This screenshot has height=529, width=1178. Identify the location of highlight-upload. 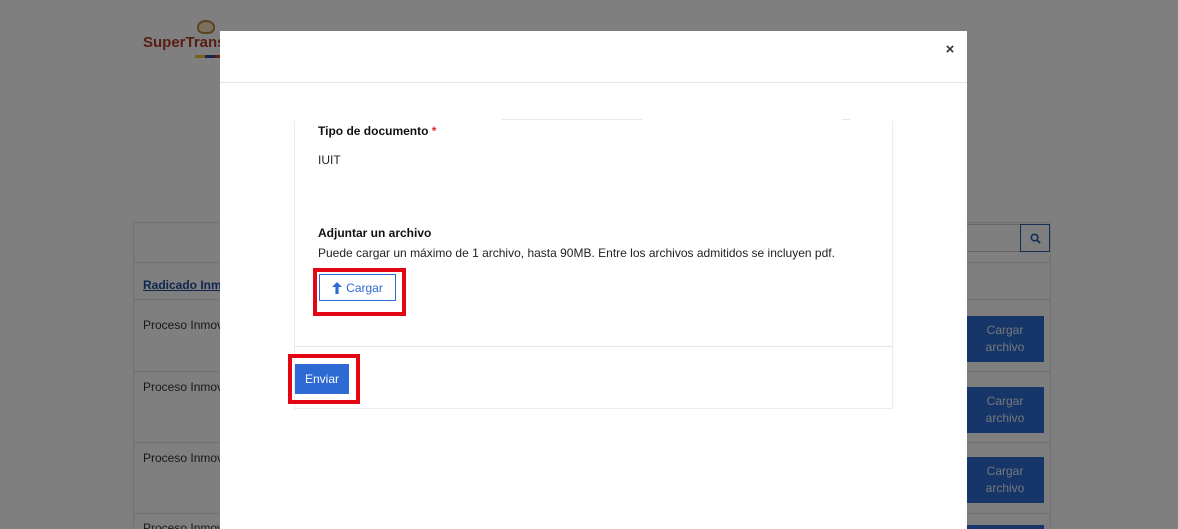
(359, 292).